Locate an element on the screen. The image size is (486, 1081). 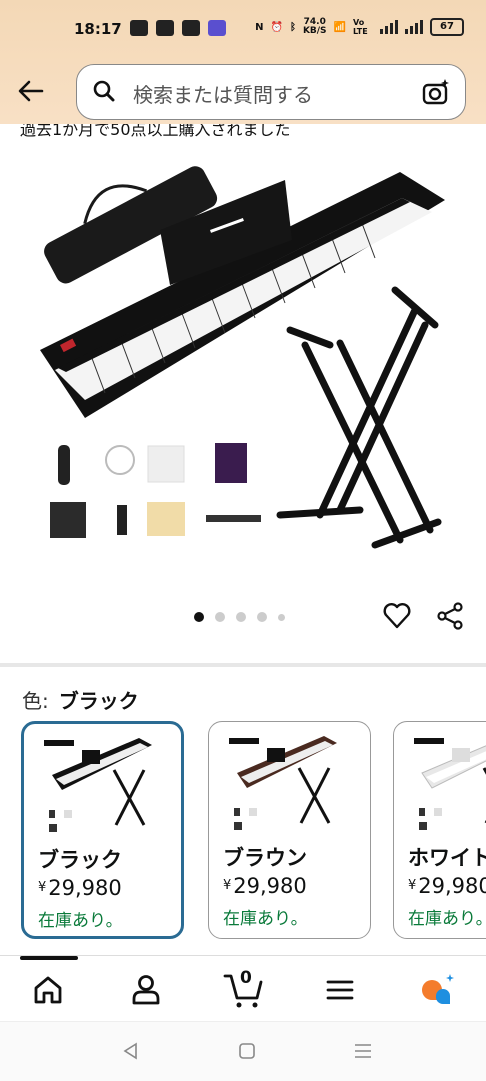
section-divider is located at coordinates (243, 665).